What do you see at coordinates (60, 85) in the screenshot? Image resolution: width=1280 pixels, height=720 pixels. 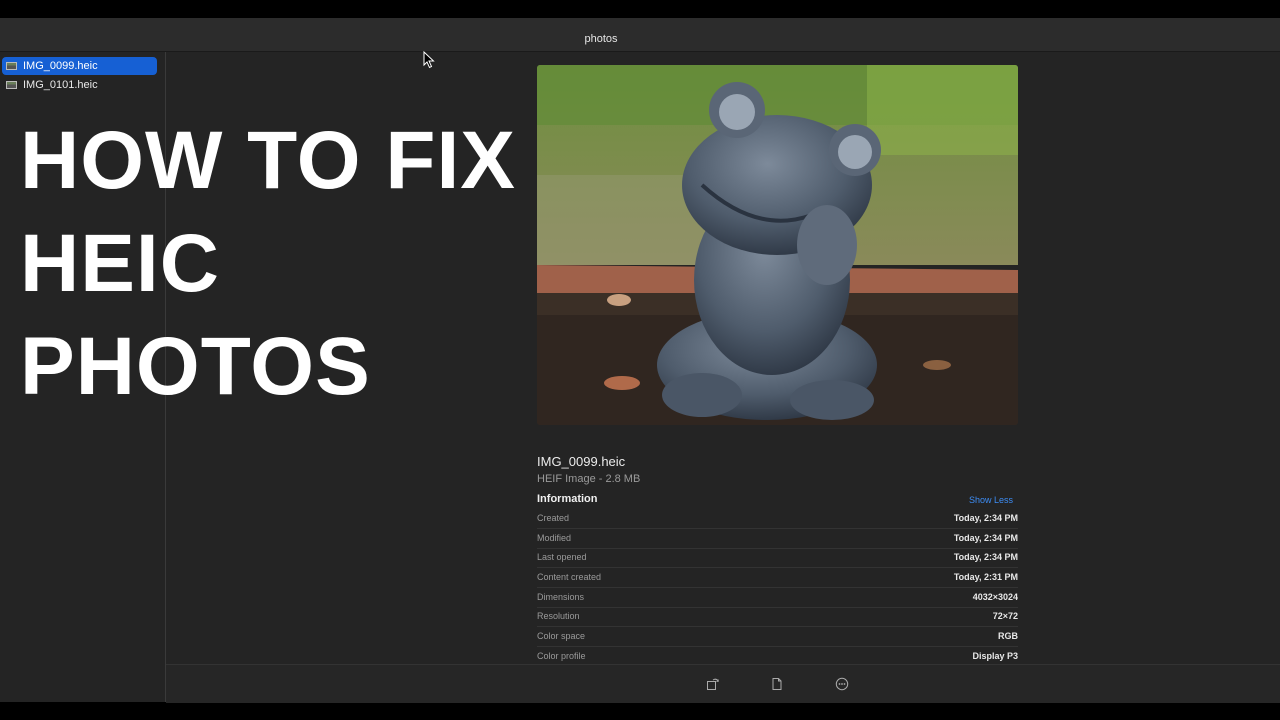 I see `file-item-label: IMG_0101.heic` at bounding box center [60, 85].